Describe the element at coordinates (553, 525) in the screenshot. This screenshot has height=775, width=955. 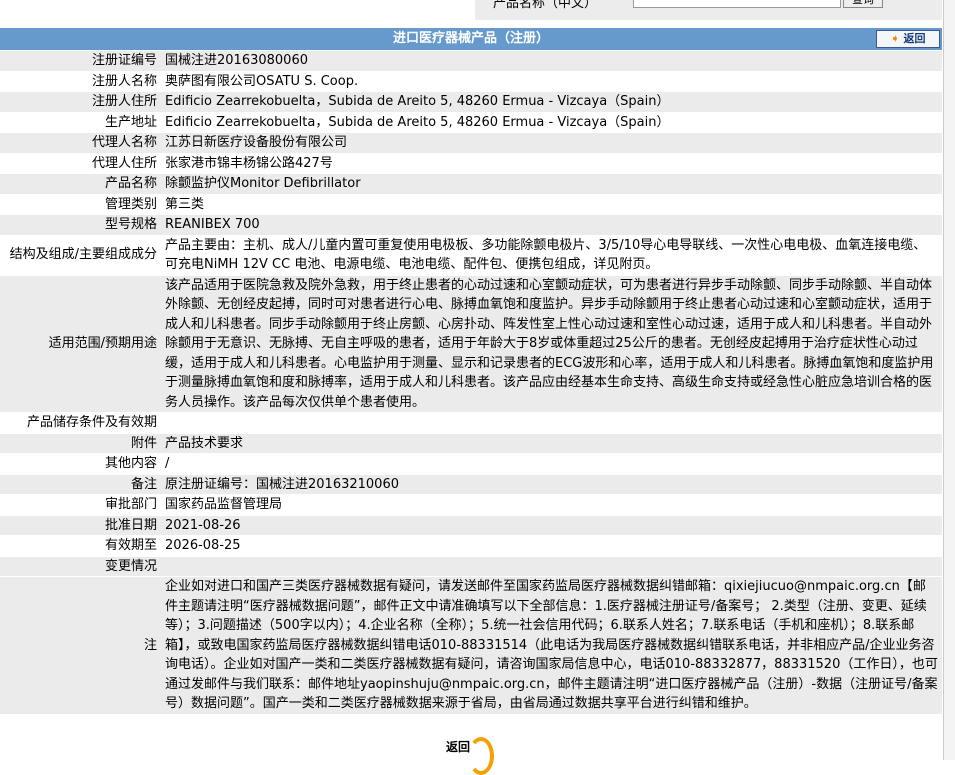
I see `field-value: 2021-08-26` at that location.